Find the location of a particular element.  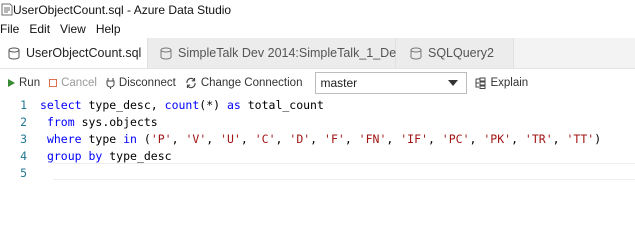

sql-keyword: in is located at coordinates (133, 138).